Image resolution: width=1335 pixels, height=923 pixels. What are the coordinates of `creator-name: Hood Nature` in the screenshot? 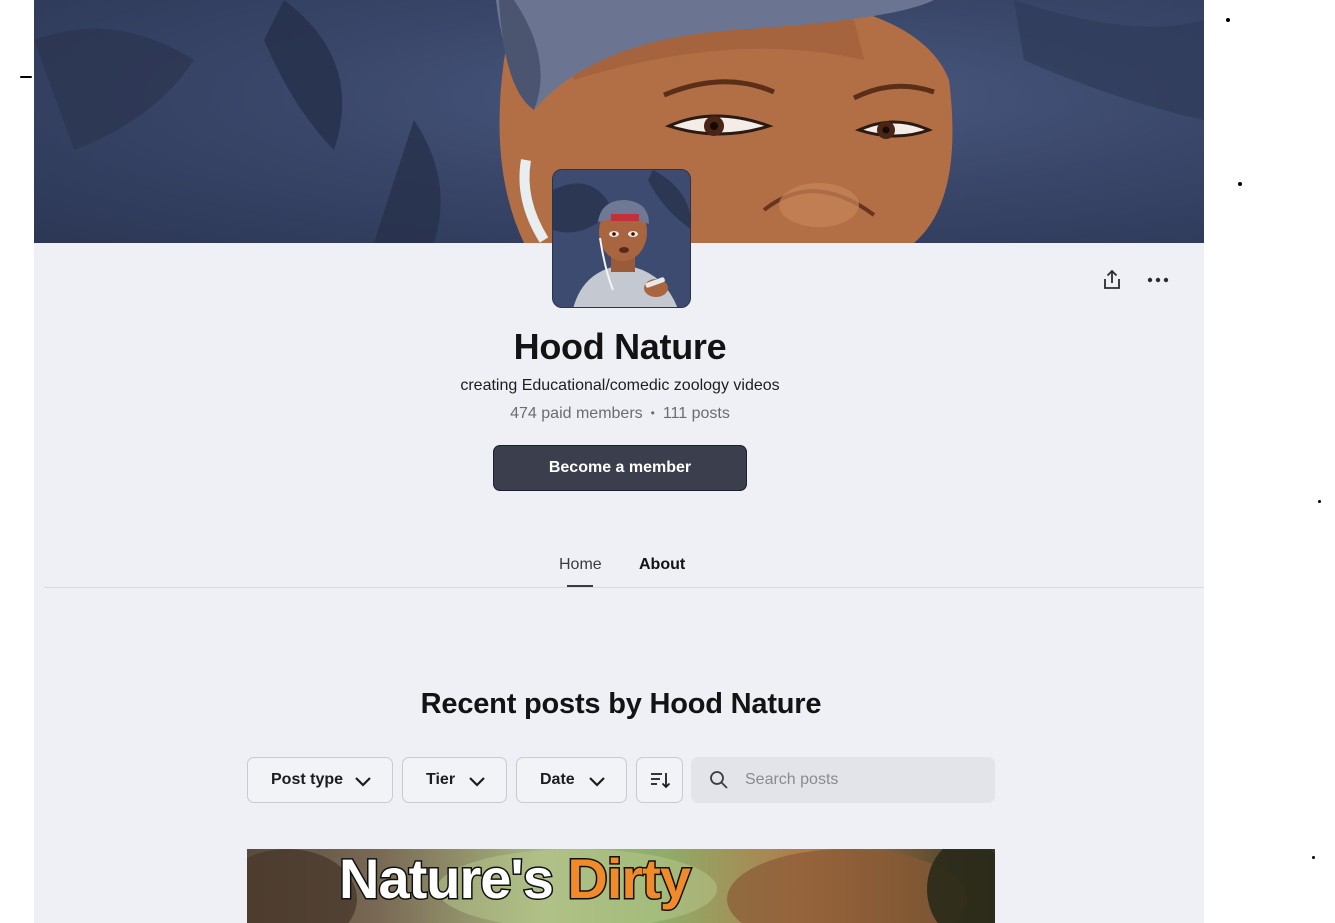 It's located at (620, 346).